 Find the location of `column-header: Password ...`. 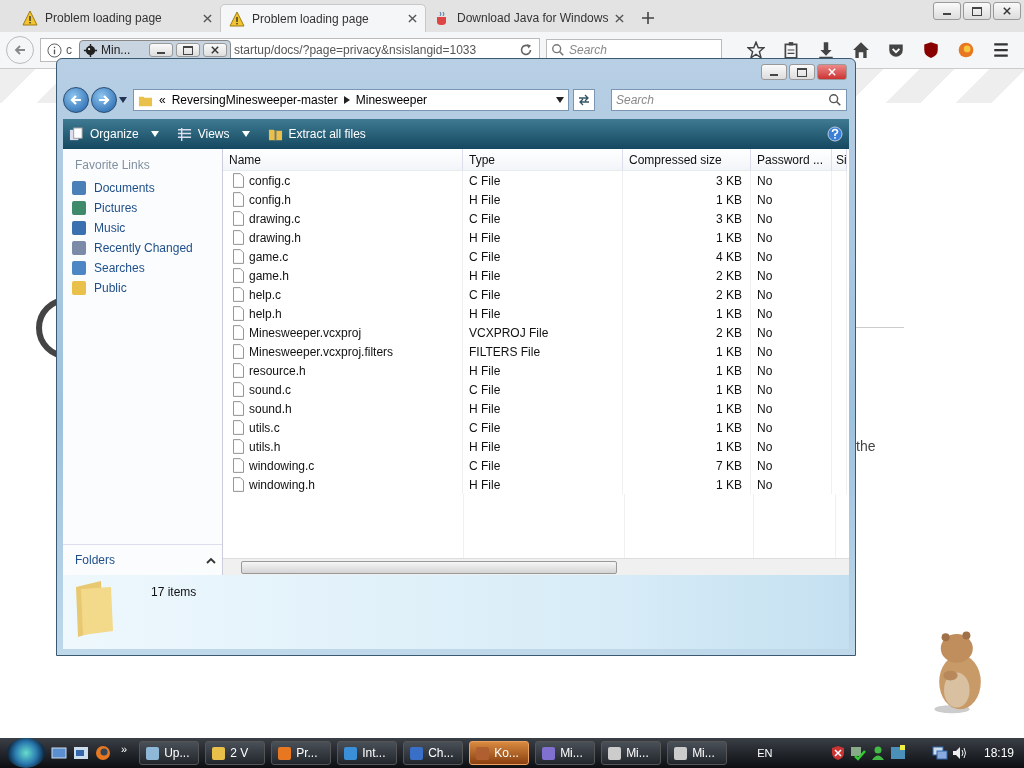

column-header: Password ... is located at coordinates (791, 160).